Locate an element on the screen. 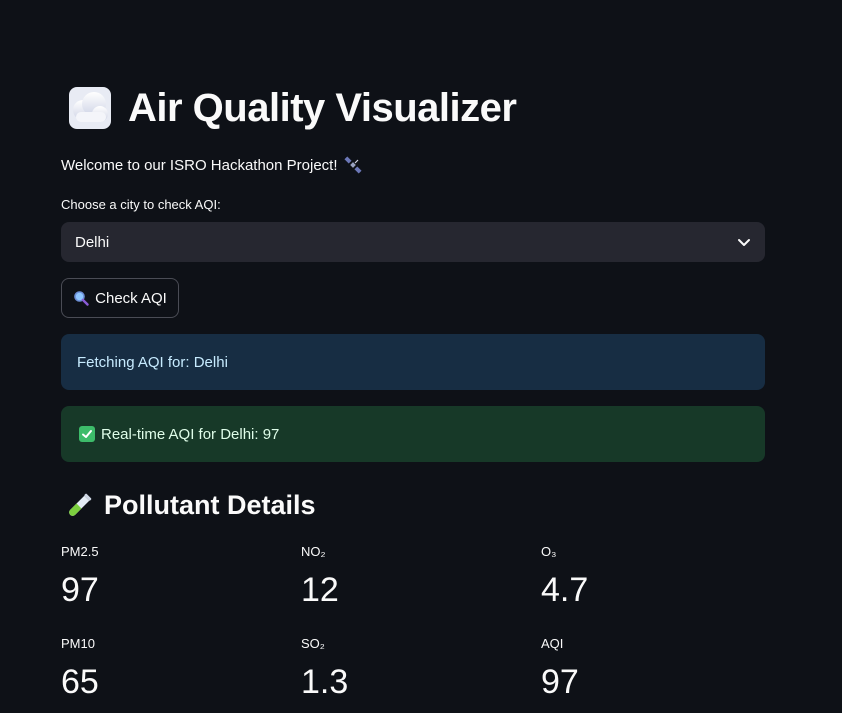 The image size is (842, 713). metric-label: PM10 is located at coordinates (78, 643).